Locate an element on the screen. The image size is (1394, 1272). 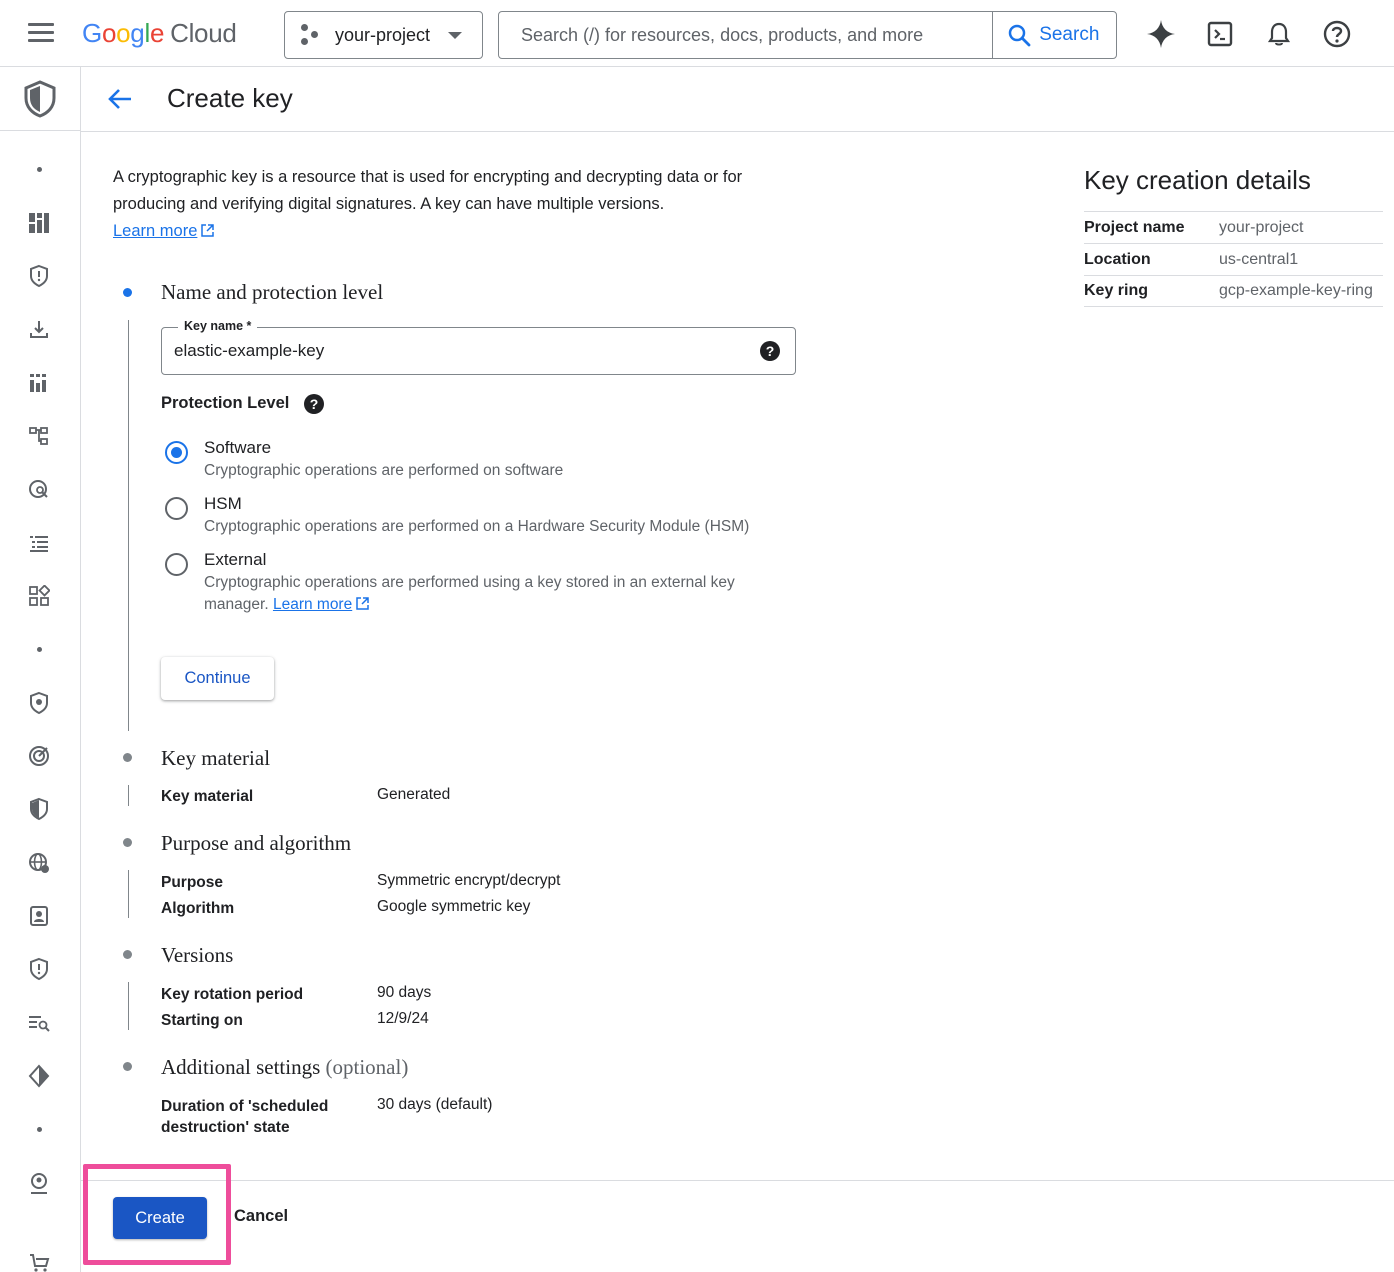
details-key: Location is located at coordinates (1117, 259).